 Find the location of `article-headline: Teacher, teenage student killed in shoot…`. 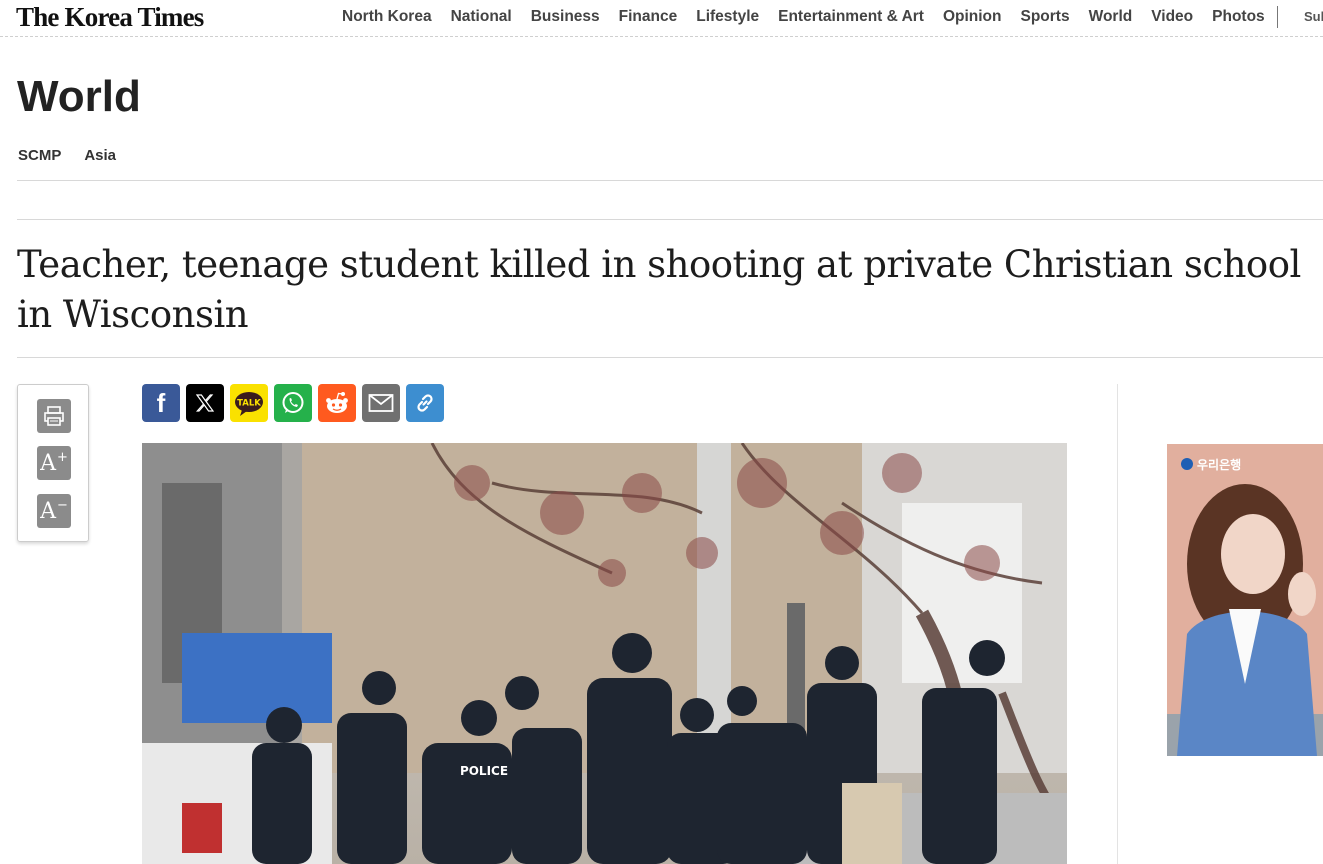

article-headline: Teacher, teenage student killed in shoot… is located at coordinates (659, 289).